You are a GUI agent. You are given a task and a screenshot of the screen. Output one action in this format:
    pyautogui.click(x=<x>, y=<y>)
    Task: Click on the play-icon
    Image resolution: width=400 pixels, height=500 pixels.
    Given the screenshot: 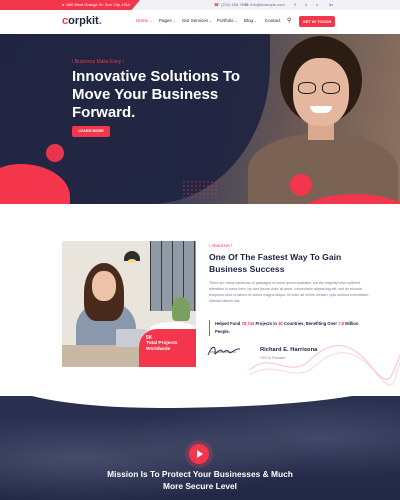 What is the action you would take?
    pyautogui.click(x=200, y=454)
    